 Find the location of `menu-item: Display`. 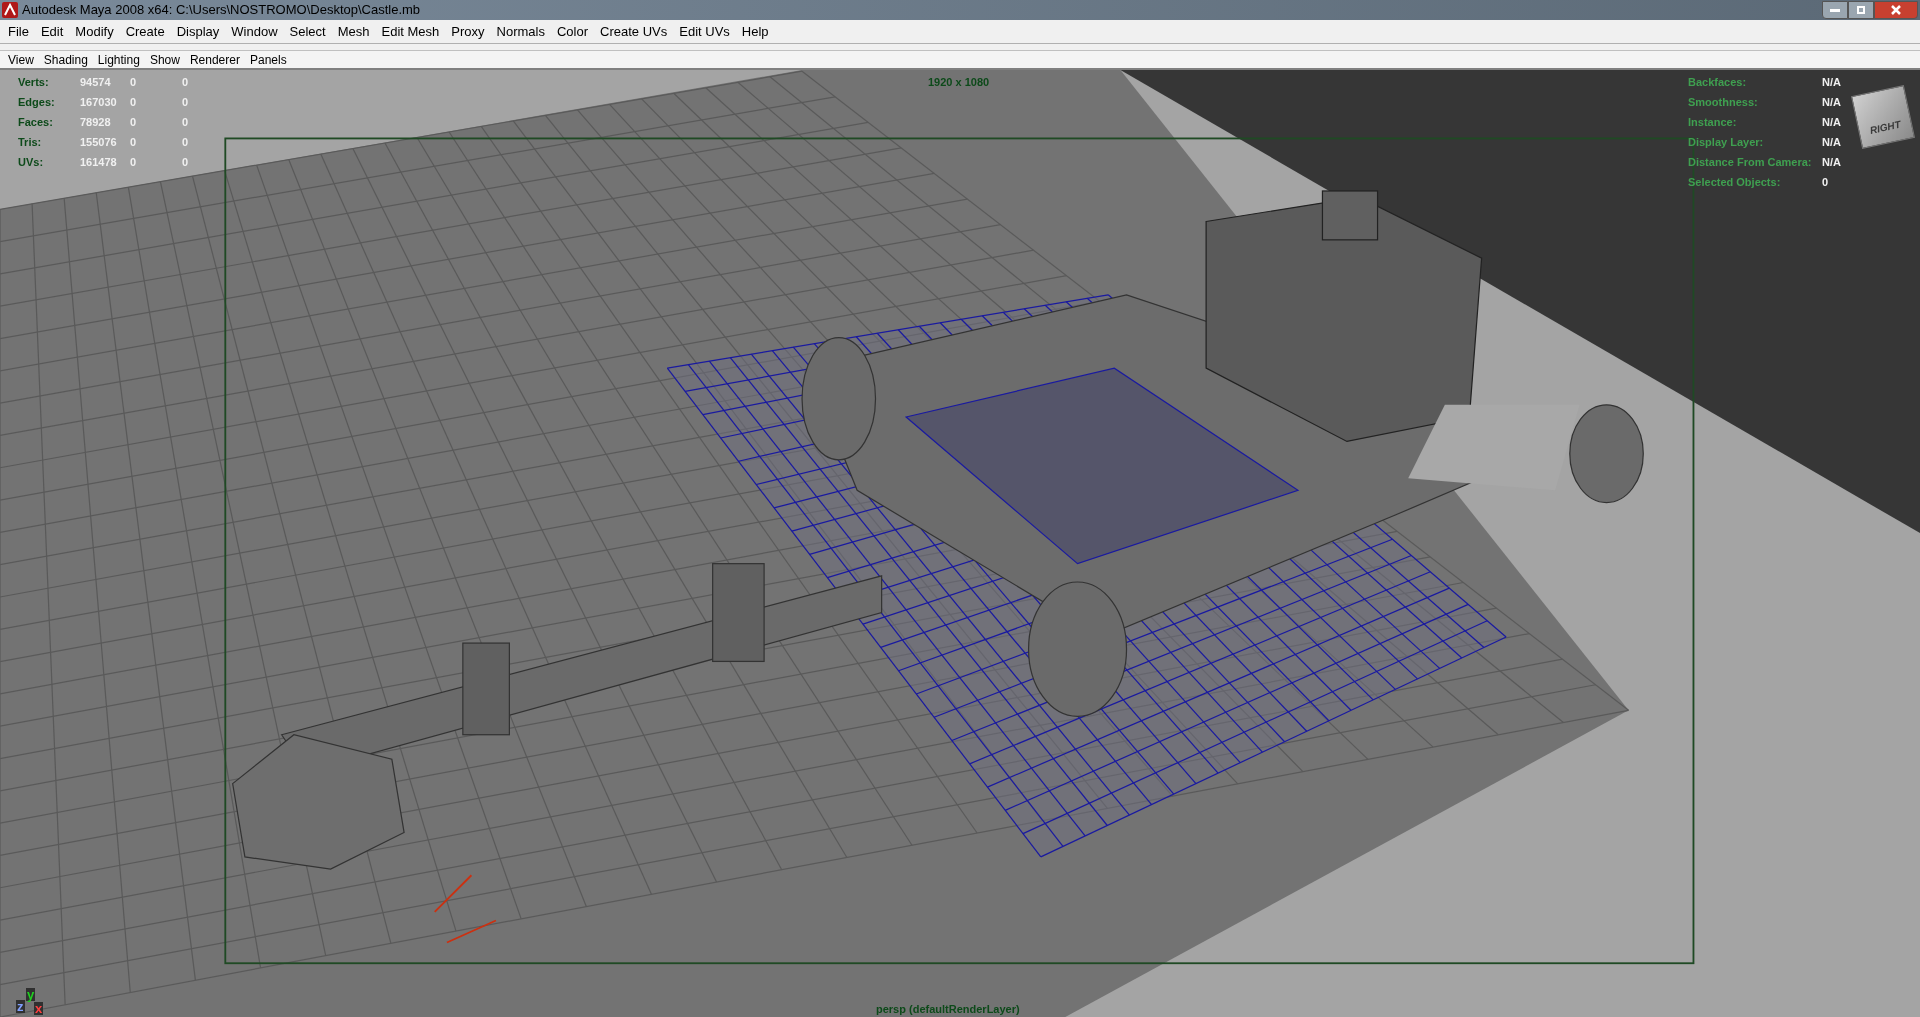

menu-item: Display is located at coordinates (198, 31).